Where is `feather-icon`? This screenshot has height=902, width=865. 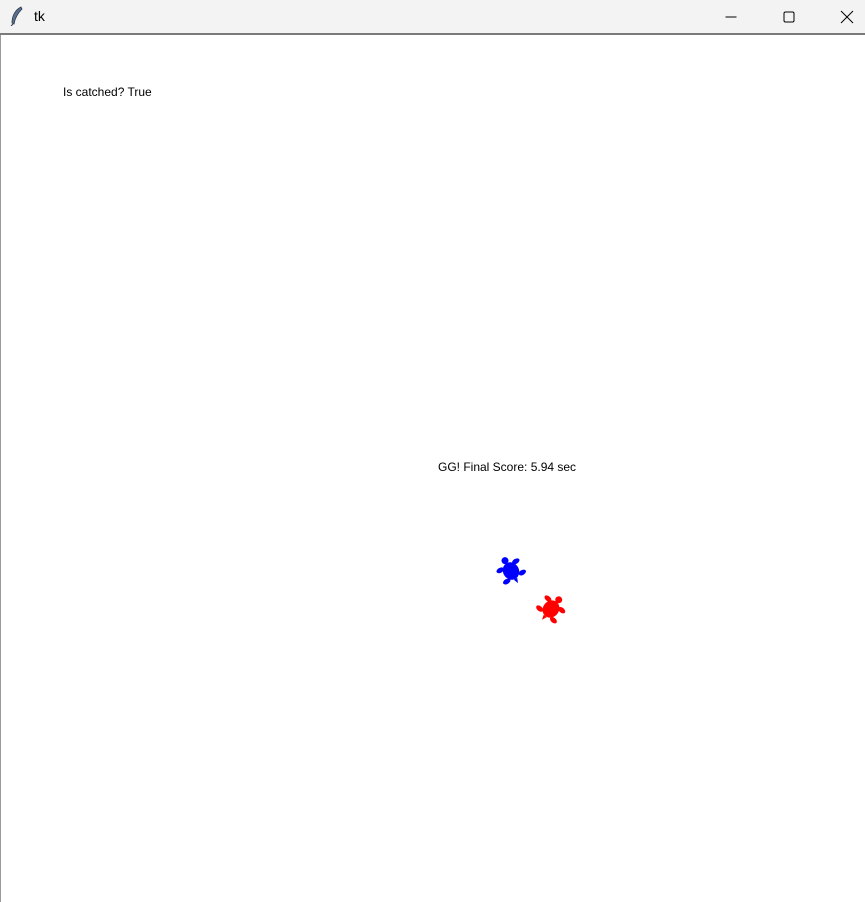
feather-icon is located at coordinates (16, 16).